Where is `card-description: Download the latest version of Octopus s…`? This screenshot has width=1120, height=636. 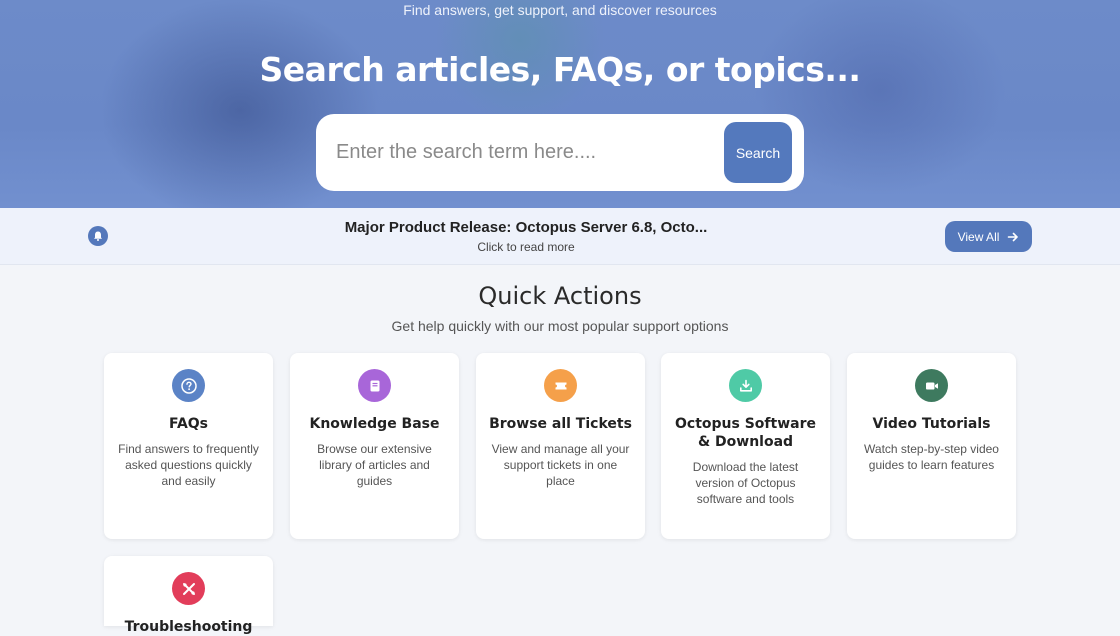 card-description: Download the latest version of Octopus s… is located at coordinates (745, 483).